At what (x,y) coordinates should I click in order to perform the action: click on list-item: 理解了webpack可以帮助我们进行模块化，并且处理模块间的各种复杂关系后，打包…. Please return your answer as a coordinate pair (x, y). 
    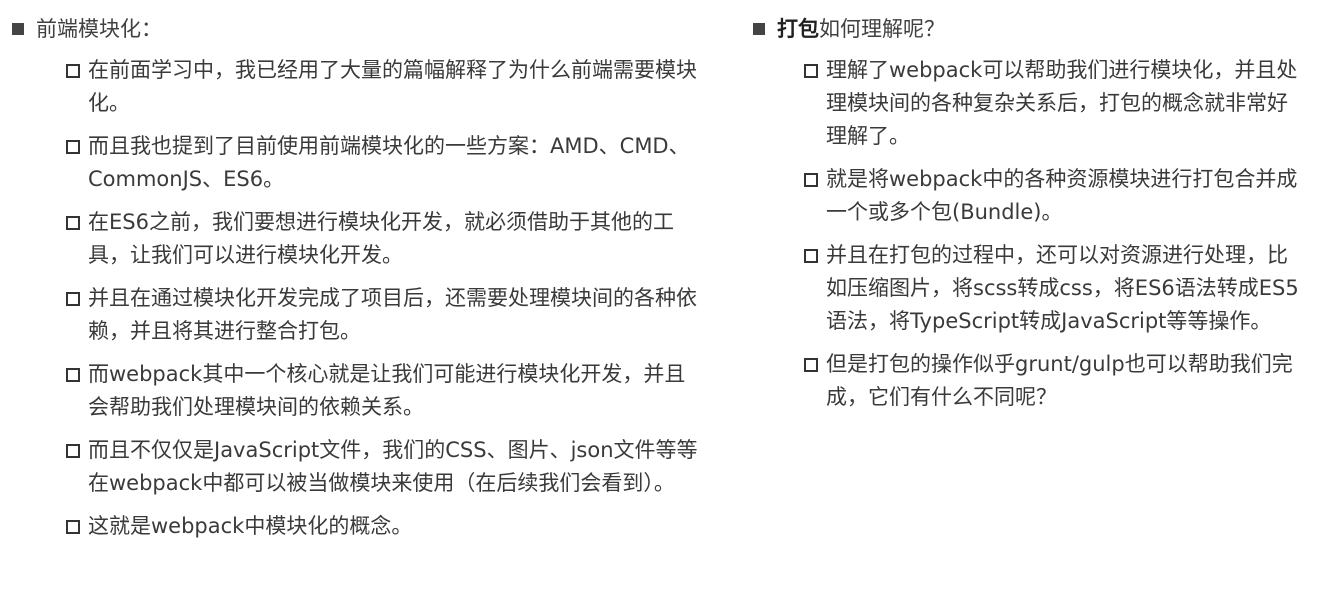
    Looking at the image, I should click on (1056, 103).